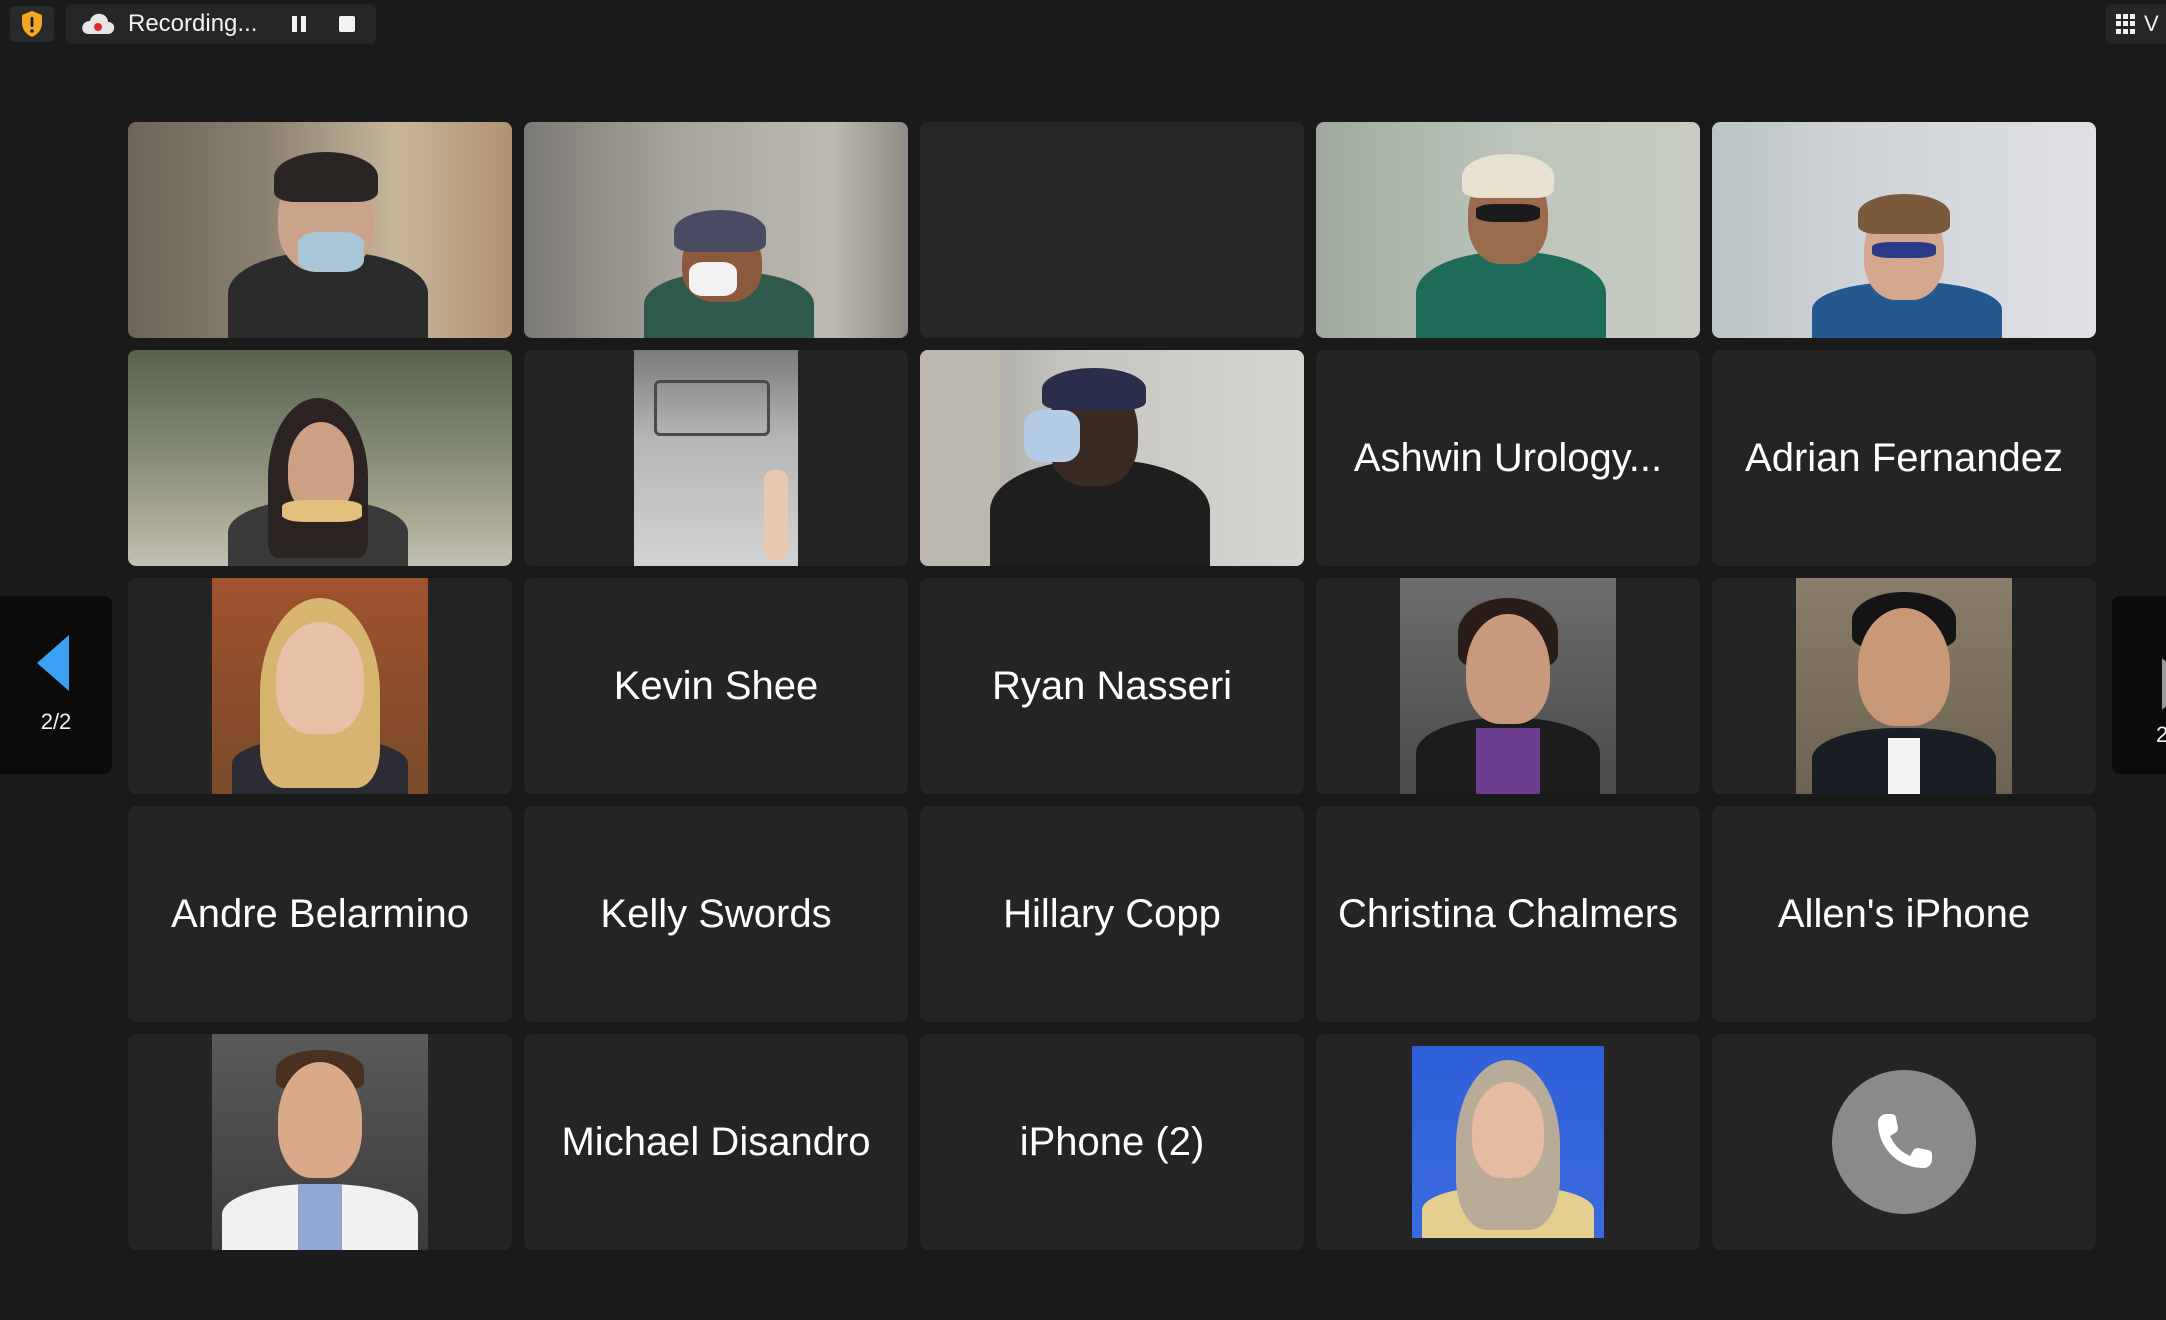 Image resolution: width=2166 pixels, height=1320 pixels. Describe the element at coordinates (2164, 684) in the screenshot. I see `arrow-right-icon` at that location.